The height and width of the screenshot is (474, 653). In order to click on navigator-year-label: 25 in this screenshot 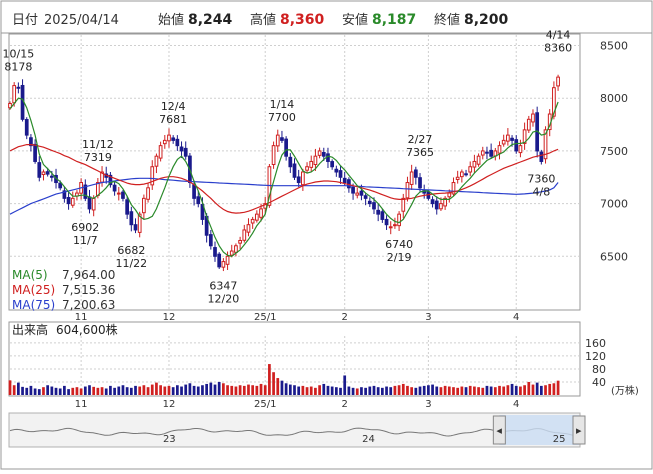, I will do `click(559, 439)`.